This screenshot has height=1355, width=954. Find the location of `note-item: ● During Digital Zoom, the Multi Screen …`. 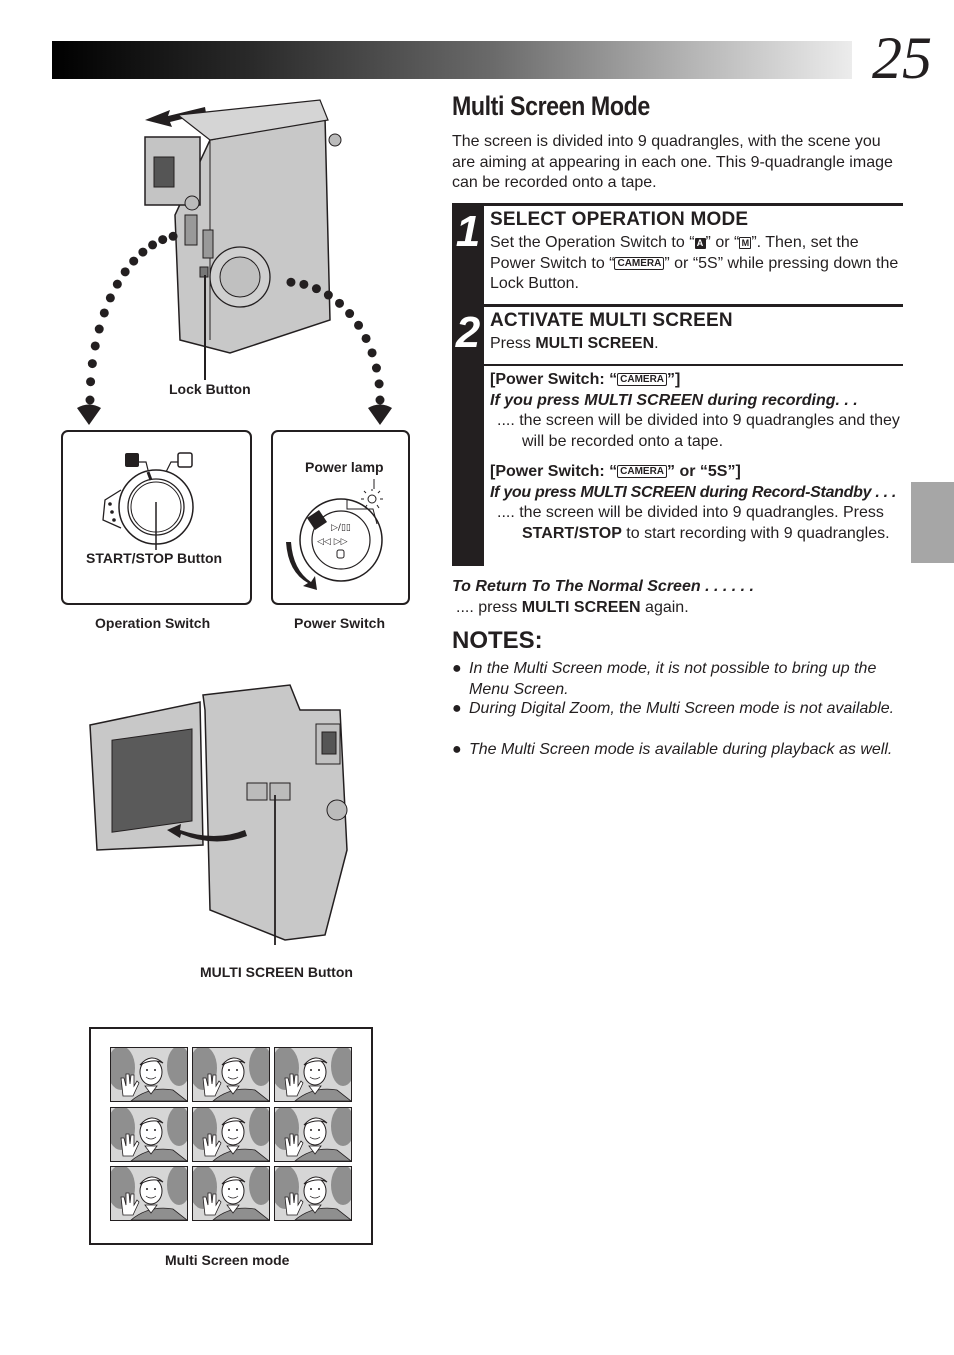

note-item: ● During Digital Zoom, the Multi Screen … is located at coordinates (677, 709).